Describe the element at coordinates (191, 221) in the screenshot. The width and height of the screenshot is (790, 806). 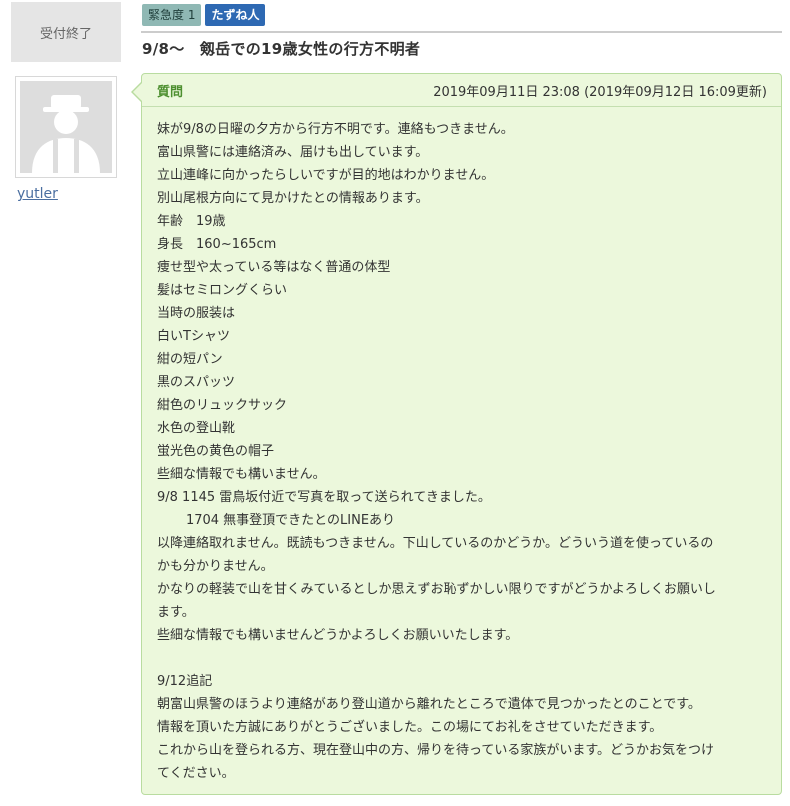
I see `post-body-line: 年齢 19歳` at that location.